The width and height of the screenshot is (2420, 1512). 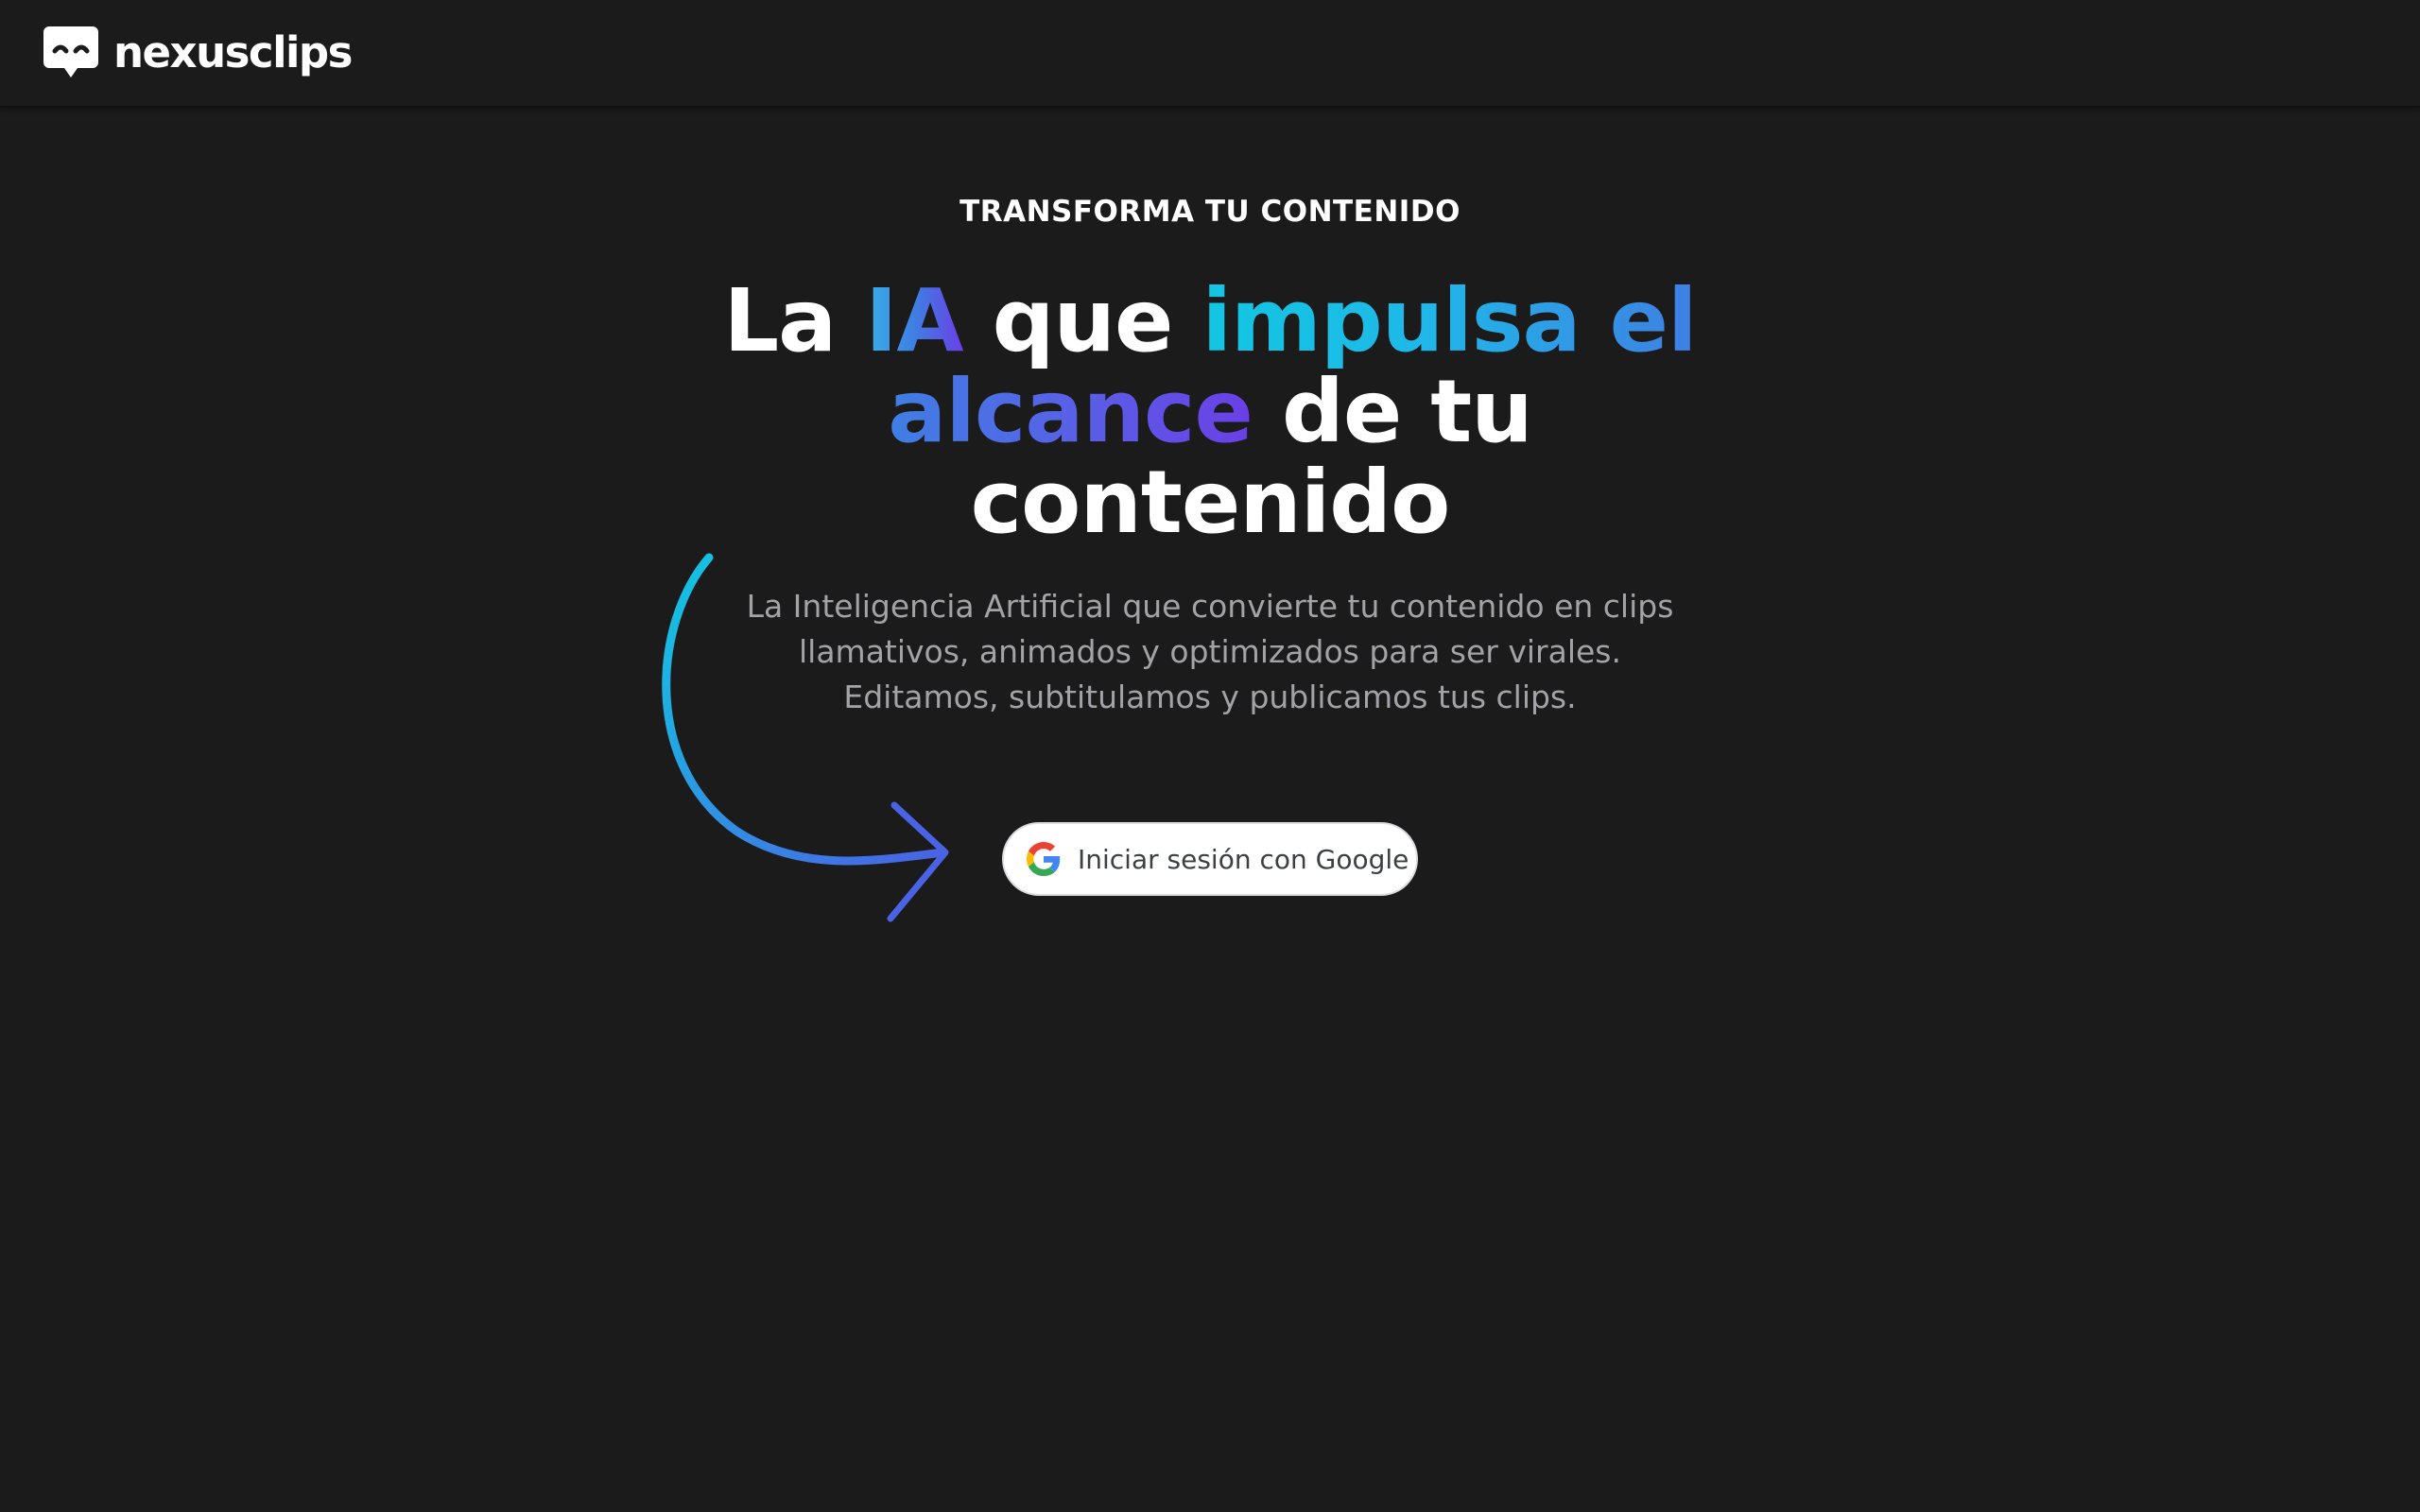 I want to click on google-sign-in-label: Iniciar sesión con Google, so click(x=1243, y=859).